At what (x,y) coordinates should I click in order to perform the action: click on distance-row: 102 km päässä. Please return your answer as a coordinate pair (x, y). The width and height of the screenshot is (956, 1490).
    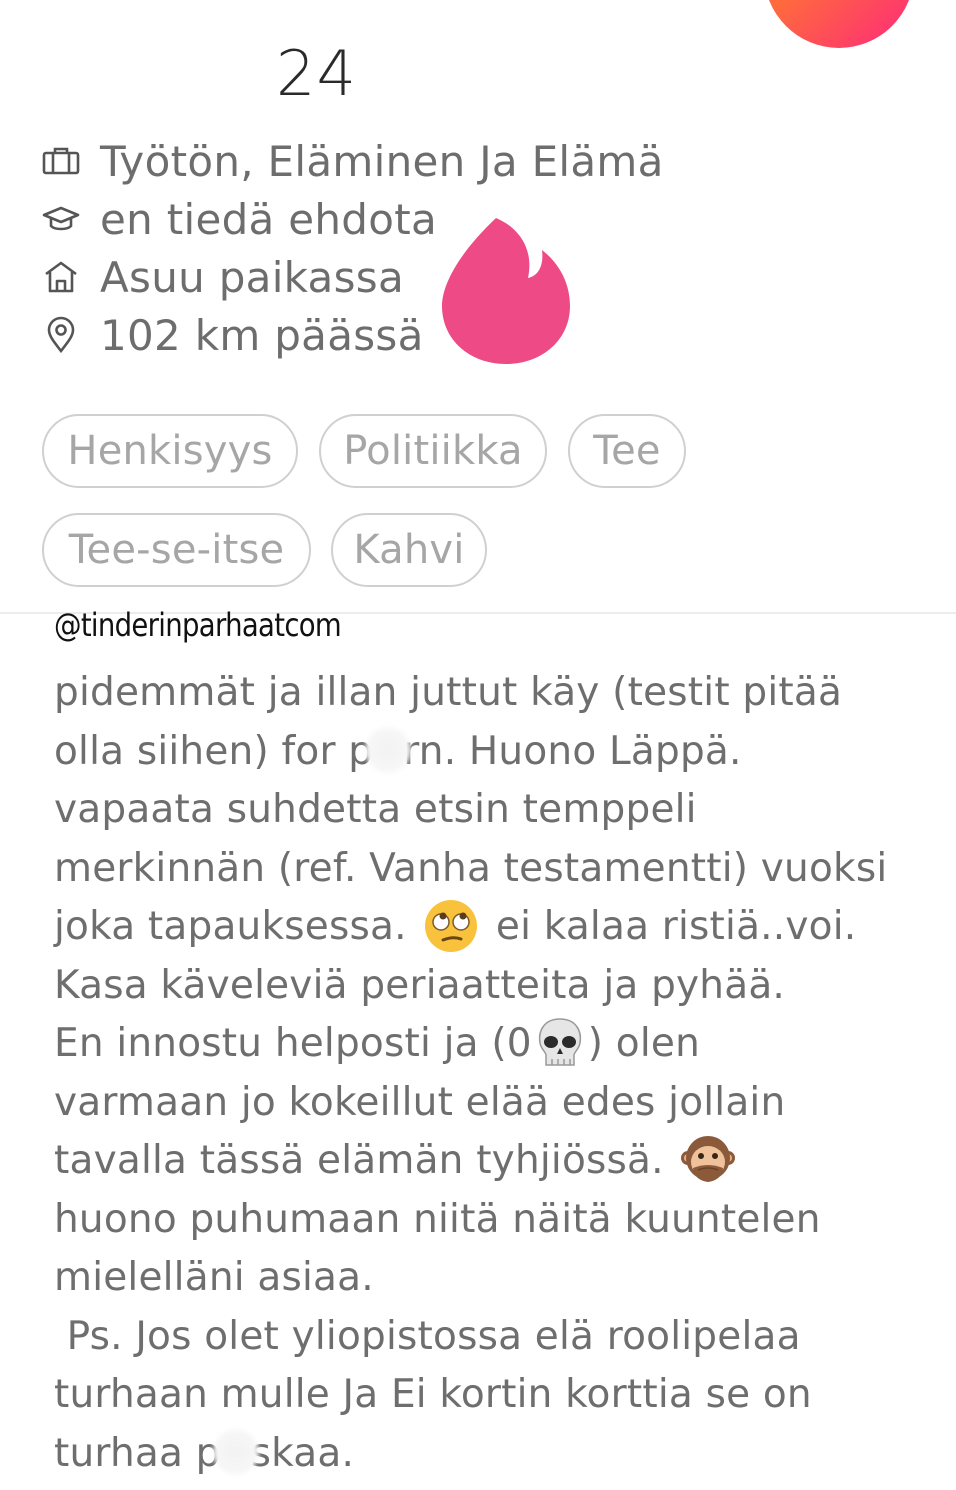
    Looking at the image, I should click on (232, 335).